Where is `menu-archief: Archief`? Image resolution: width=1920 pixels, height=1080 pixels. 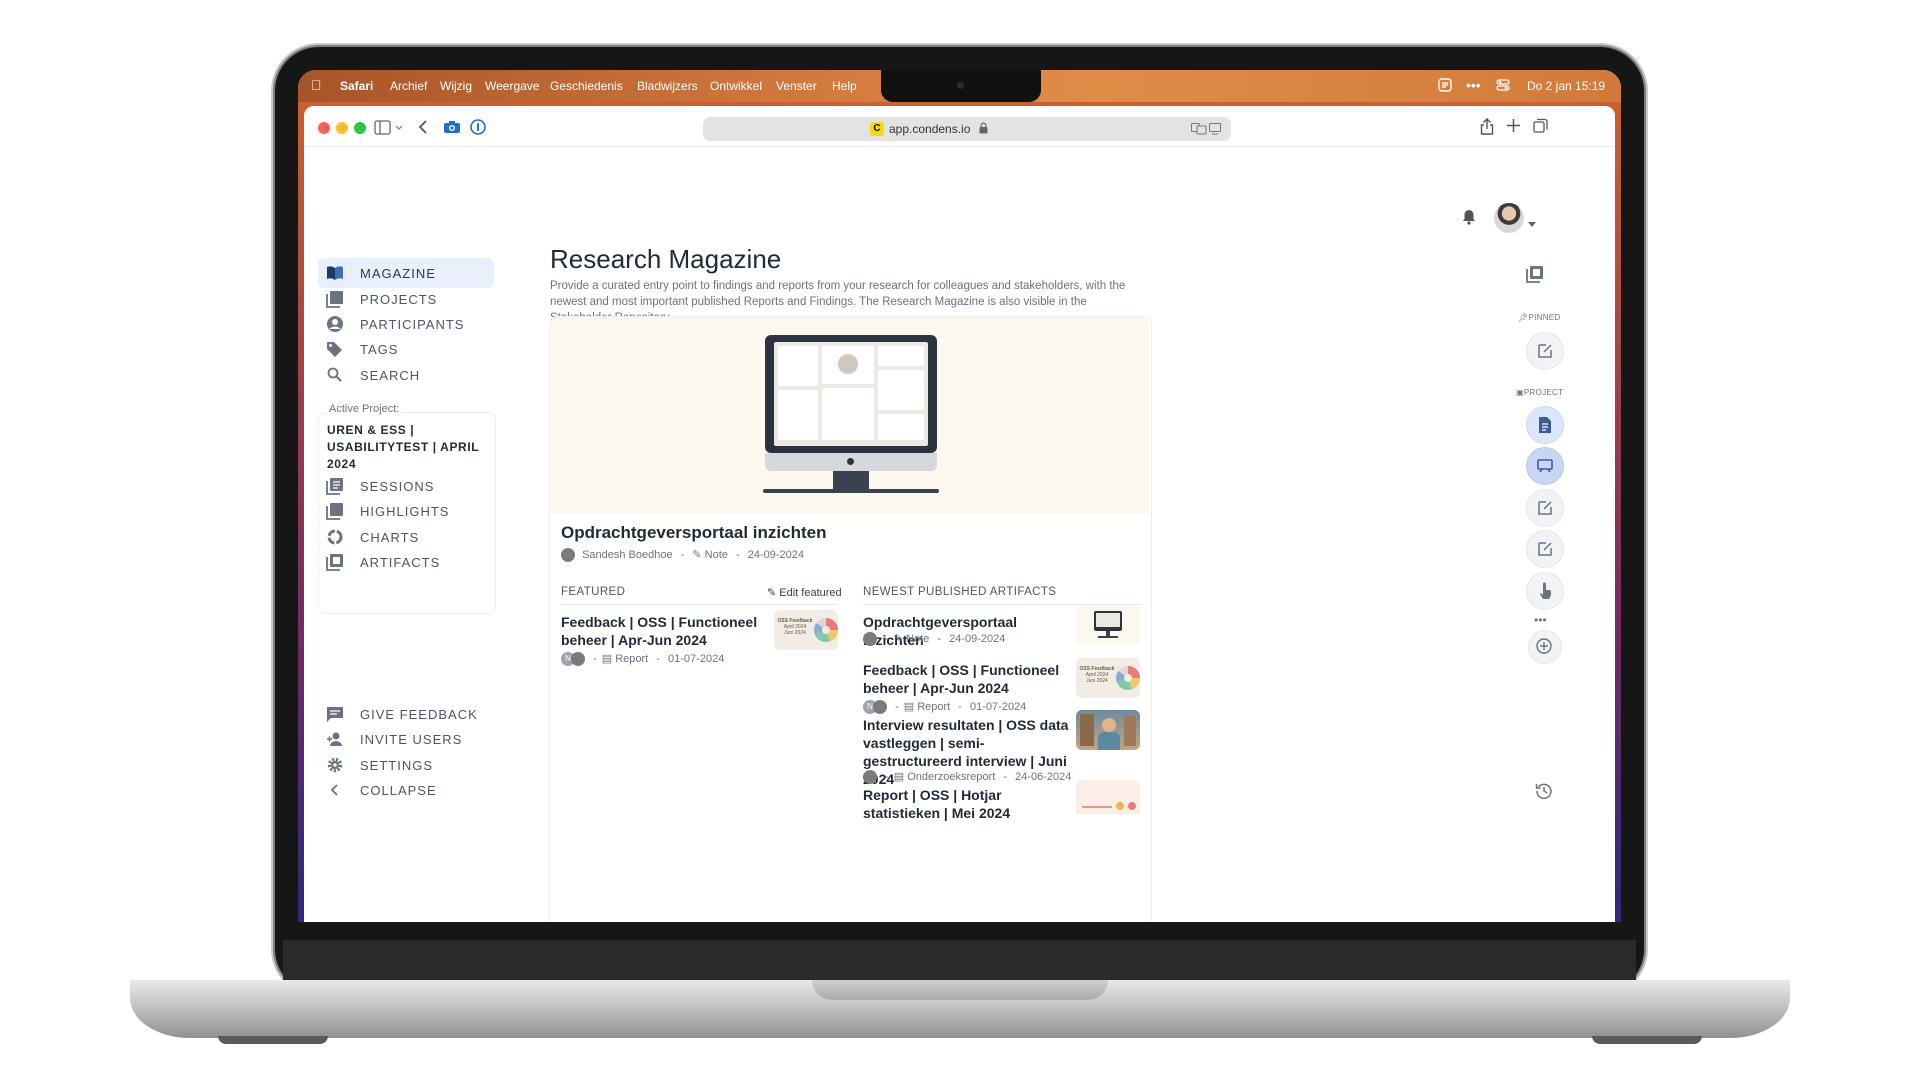 menu-archief: Archief is located at coordinates (408, 86).